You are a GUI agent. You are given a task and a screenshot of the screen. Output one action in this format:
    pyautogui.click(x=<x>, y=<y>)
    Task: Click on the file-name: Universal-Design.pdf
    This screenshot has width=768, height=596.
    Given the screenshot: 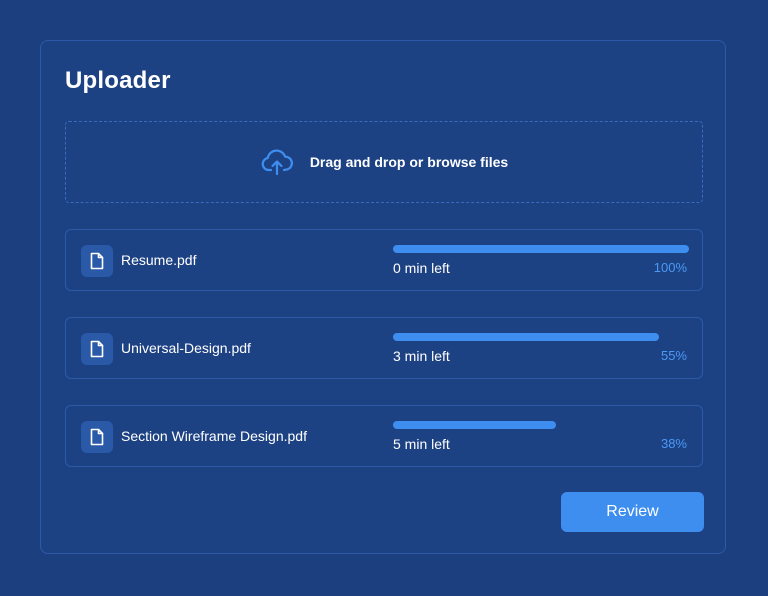 What is the action you would take?
    pyautogui.click(x=186, y=348)
    